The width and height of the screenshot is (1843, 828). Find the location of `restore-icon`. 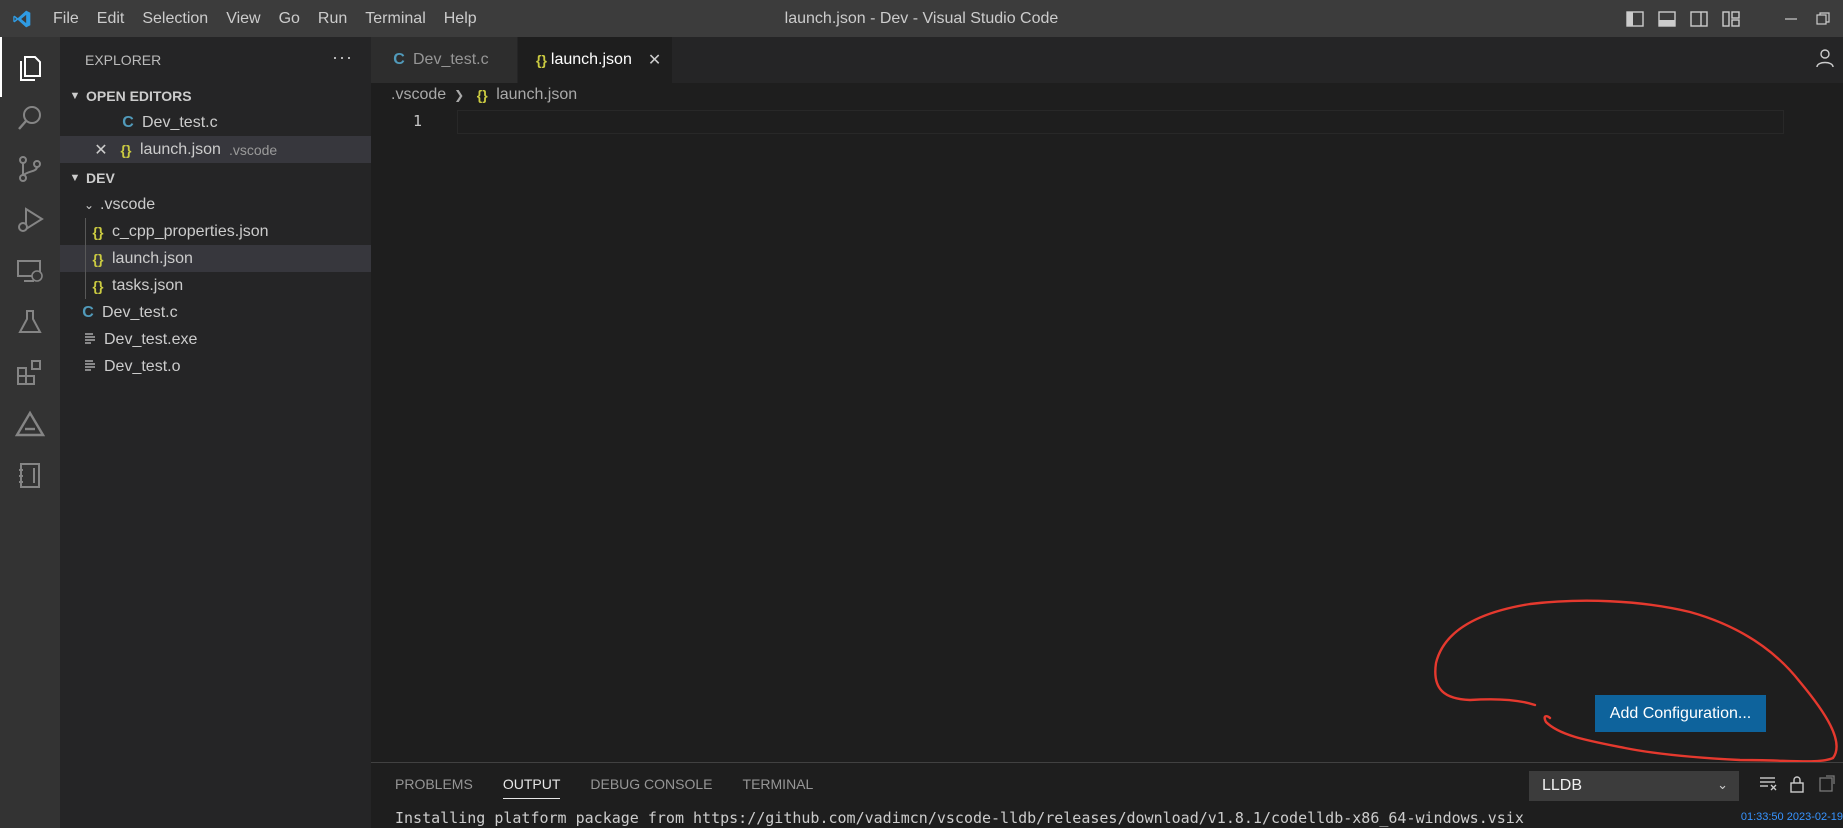

restore-icon is located at coordinates (1823, 19).